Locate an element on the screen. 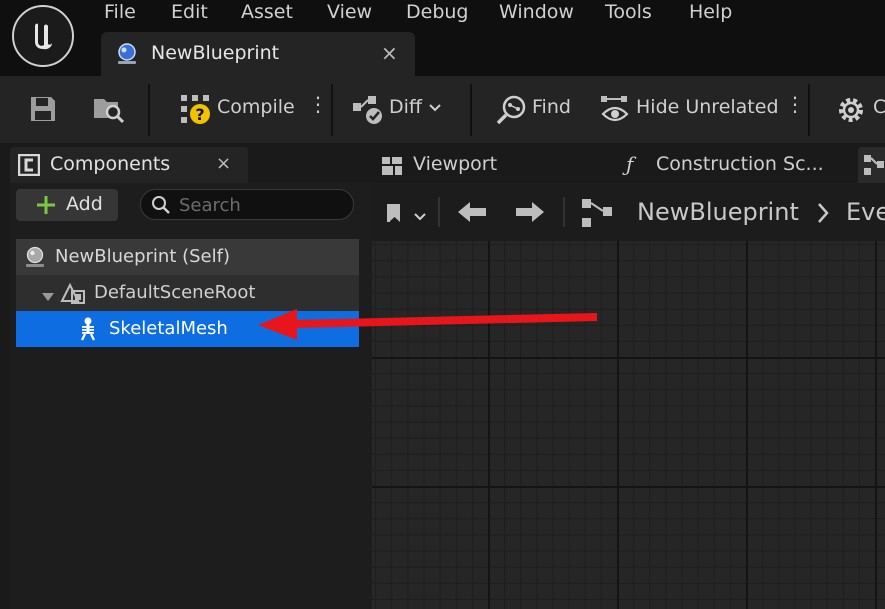  tab-event-graph is located at coordinates (871, 165).